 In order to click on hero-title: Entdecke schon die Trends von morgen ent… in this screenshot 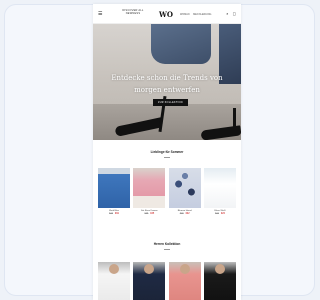, I will do `click(167, 84)`.